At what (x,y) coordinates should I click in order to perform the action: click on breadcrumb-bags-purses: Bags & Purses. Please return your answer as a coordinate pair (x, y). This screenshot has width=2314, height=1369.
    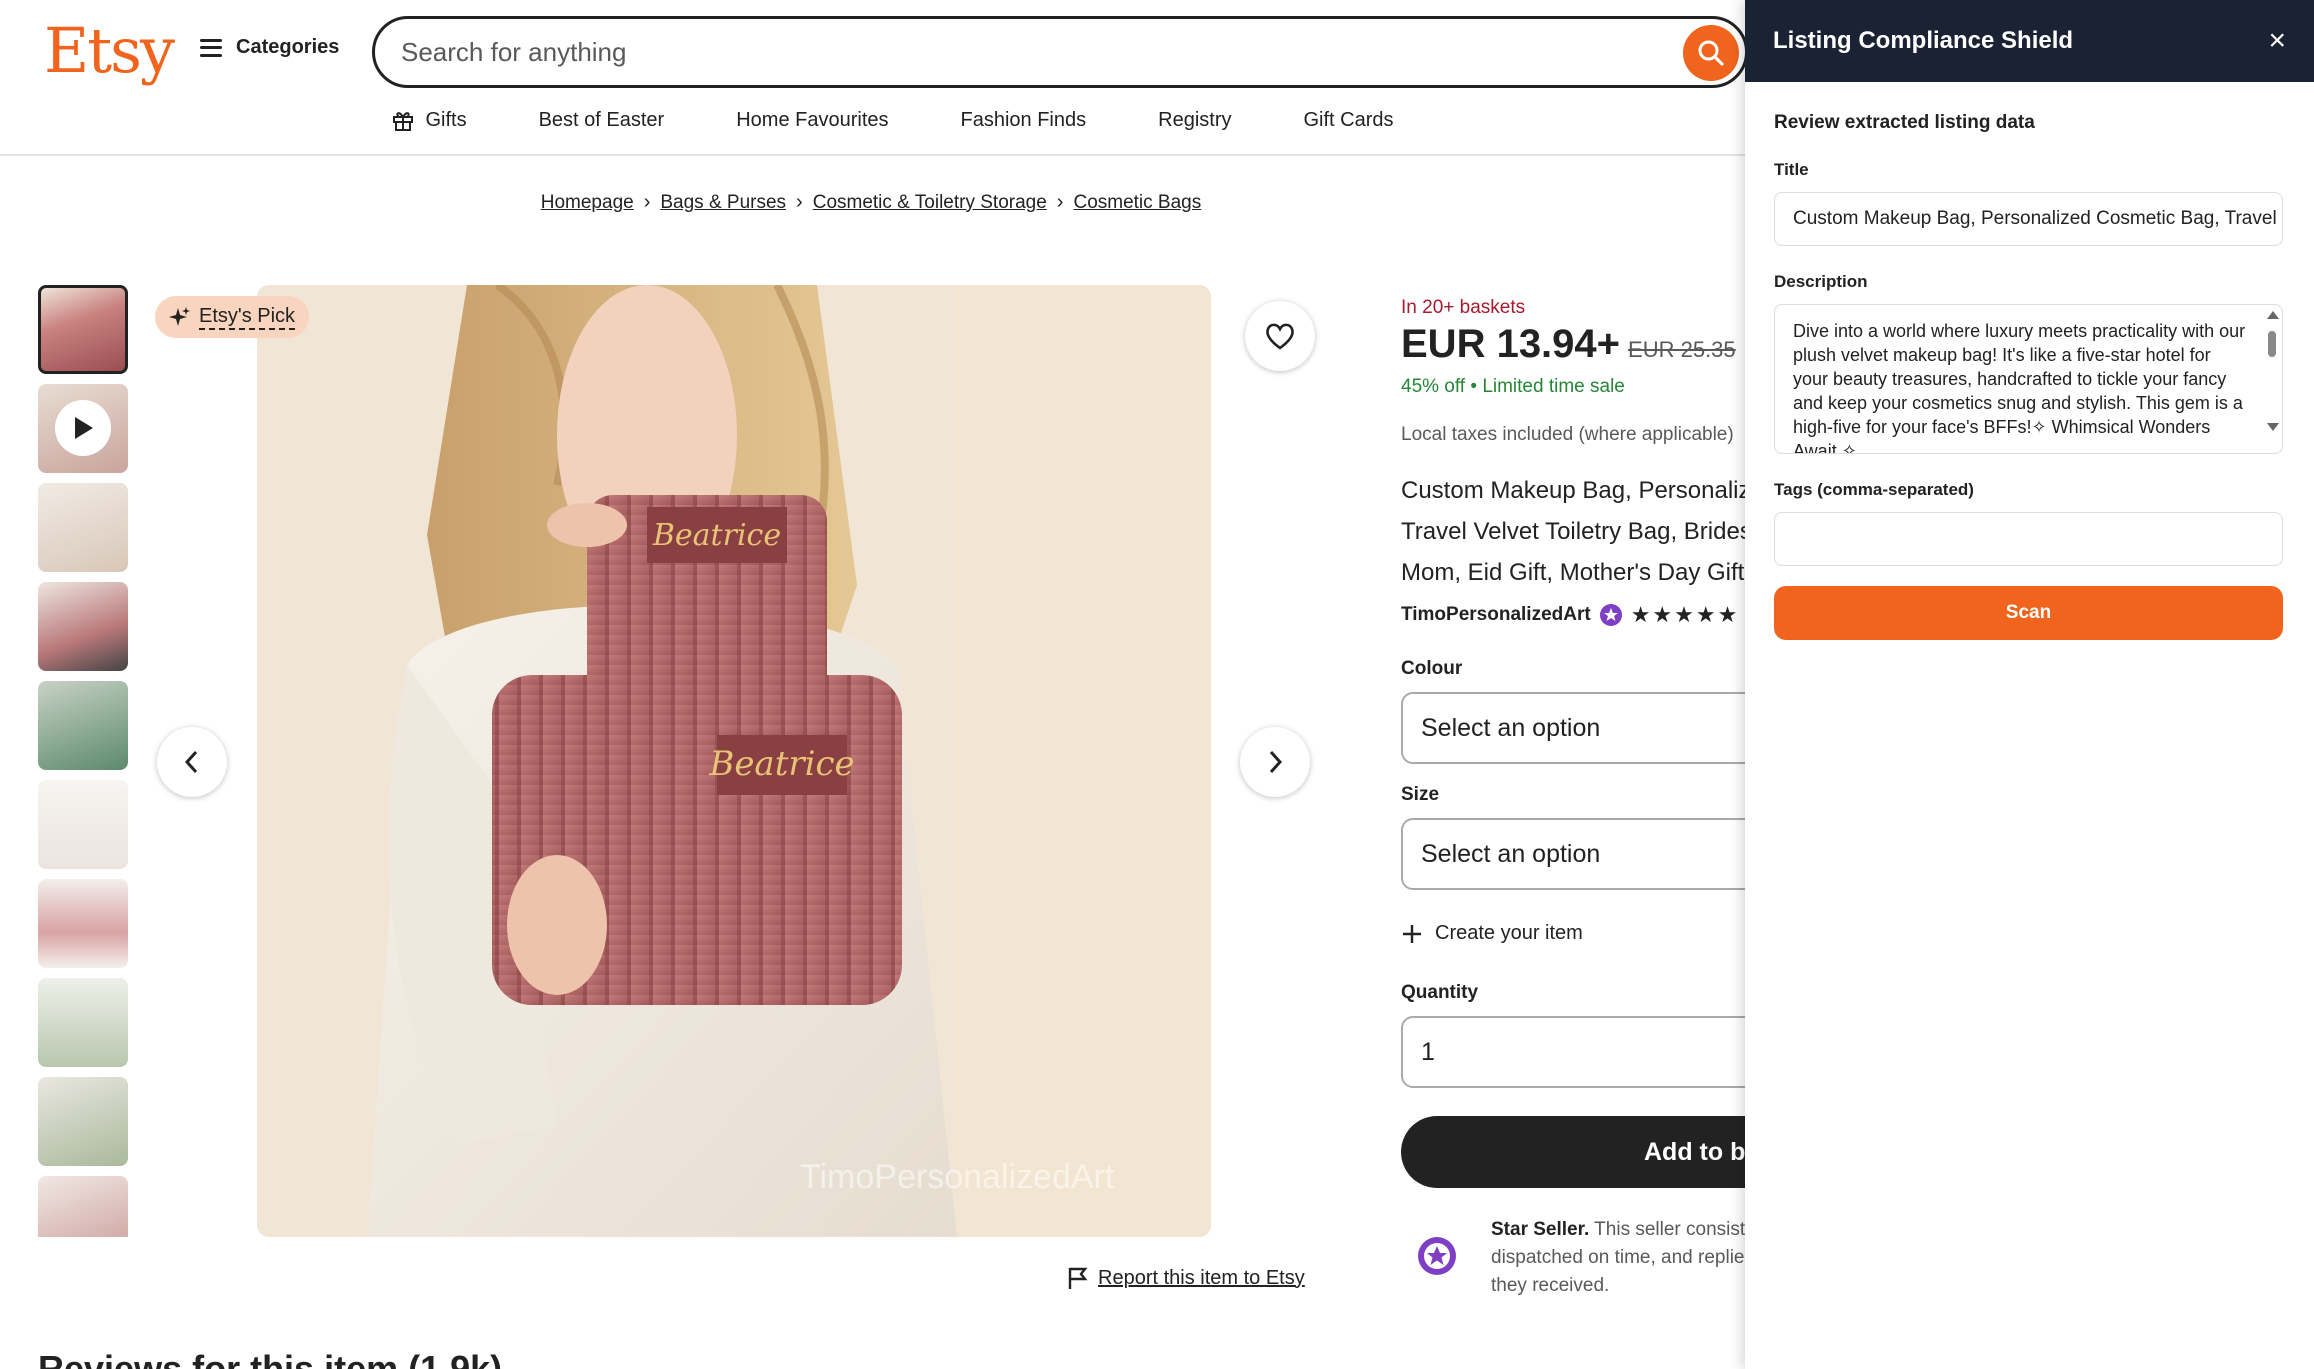
    Looking at the image, I should click on (723, 203).